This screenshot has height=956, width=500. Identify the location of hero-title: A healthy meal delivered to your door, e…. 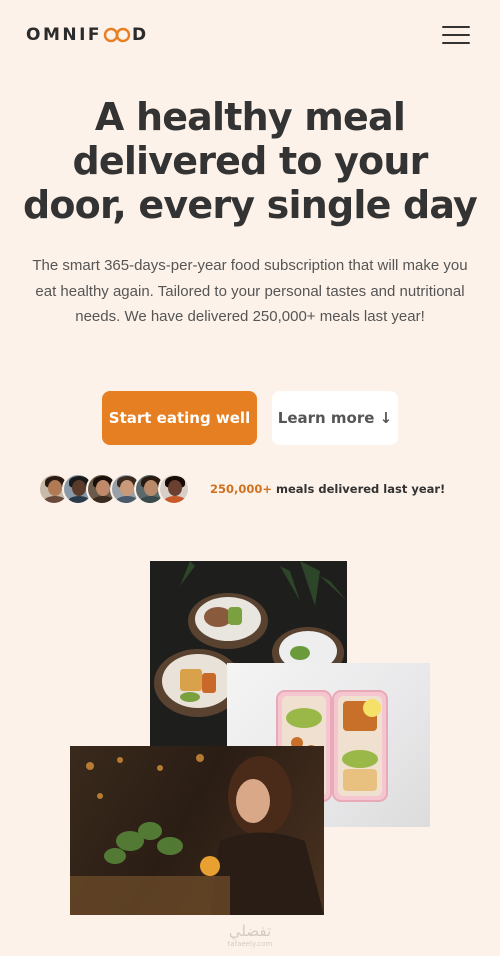
(250, 161).